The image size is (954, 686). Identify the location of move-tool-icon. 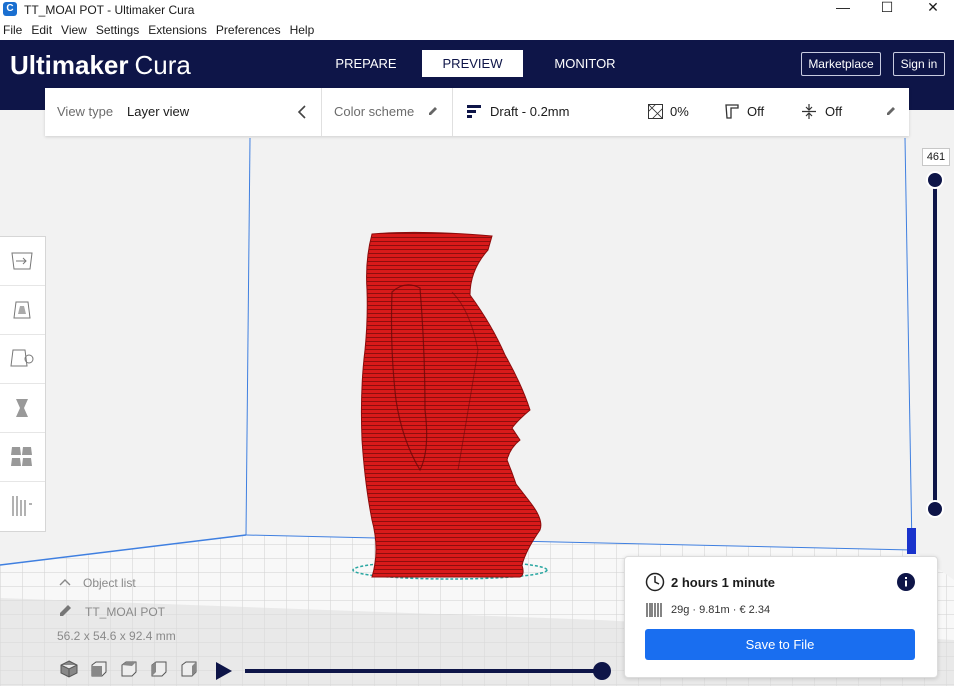
(22, 261).